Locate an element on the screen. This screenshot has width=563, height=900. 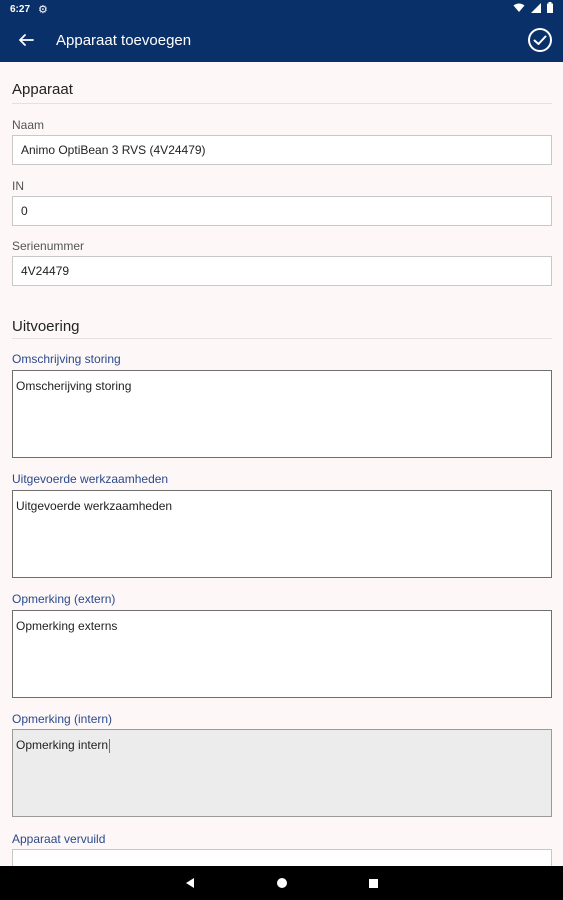
uitgevoerde-werkzaamheden-value: Uitgevoerde werkzaamheden is located at coordinates (94, 506).